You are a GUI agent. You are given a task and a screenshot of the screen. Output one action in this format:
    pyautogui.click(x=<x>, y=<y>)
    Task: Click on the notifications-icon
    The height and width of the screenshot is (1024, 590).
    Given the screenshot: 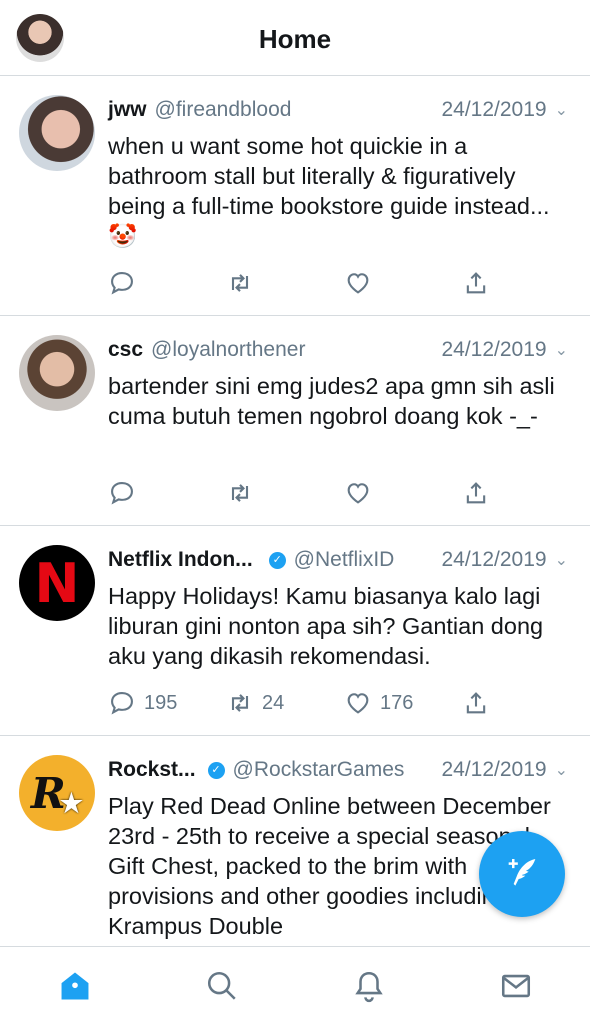 What is the action you would take?
    pyautogui.click(x=369, y=987)
    